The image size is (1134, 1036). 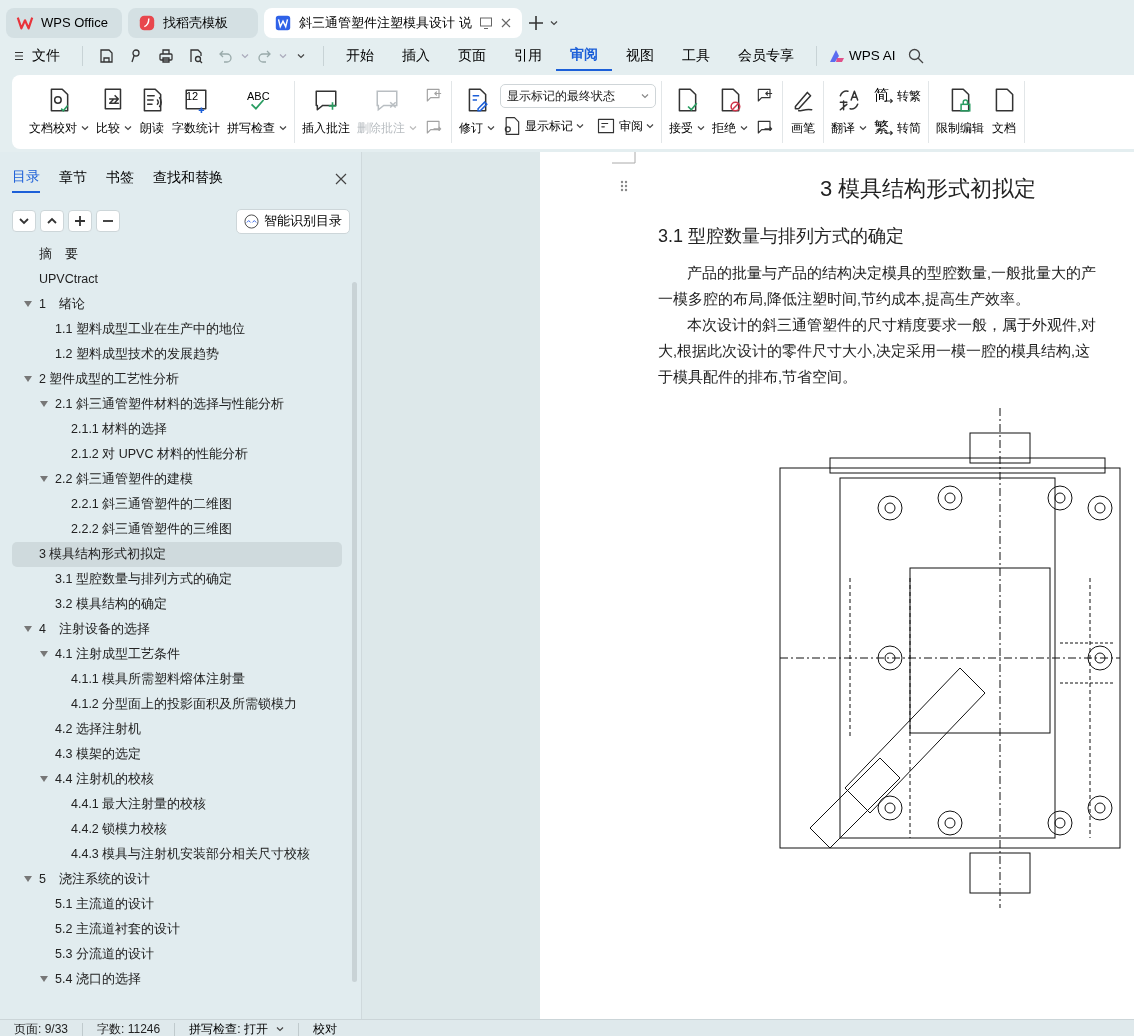 What do you see at coordinates (64, 23) in the screenshot?
I see `document-tab: WPS Office` at bounding box center [64, 23].